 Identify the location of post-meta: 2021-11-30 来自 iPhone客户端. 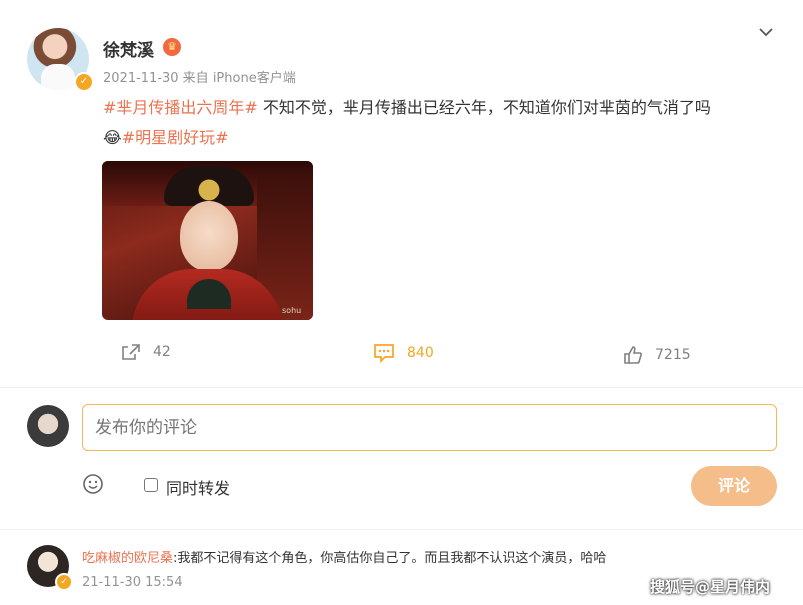
(199, 78).